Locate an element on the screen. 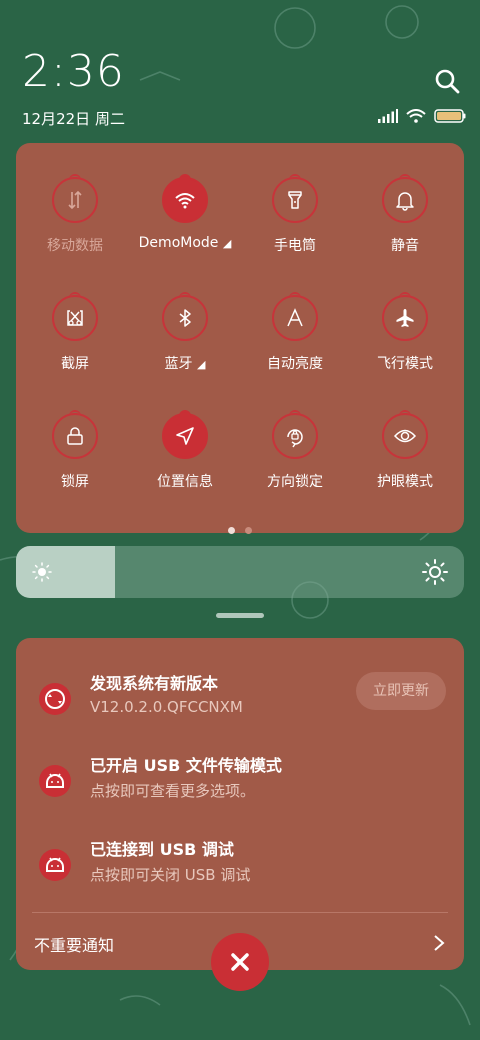  tile-demomode-wifi: DemoMode ◢ is located at coordinates (185, 230).